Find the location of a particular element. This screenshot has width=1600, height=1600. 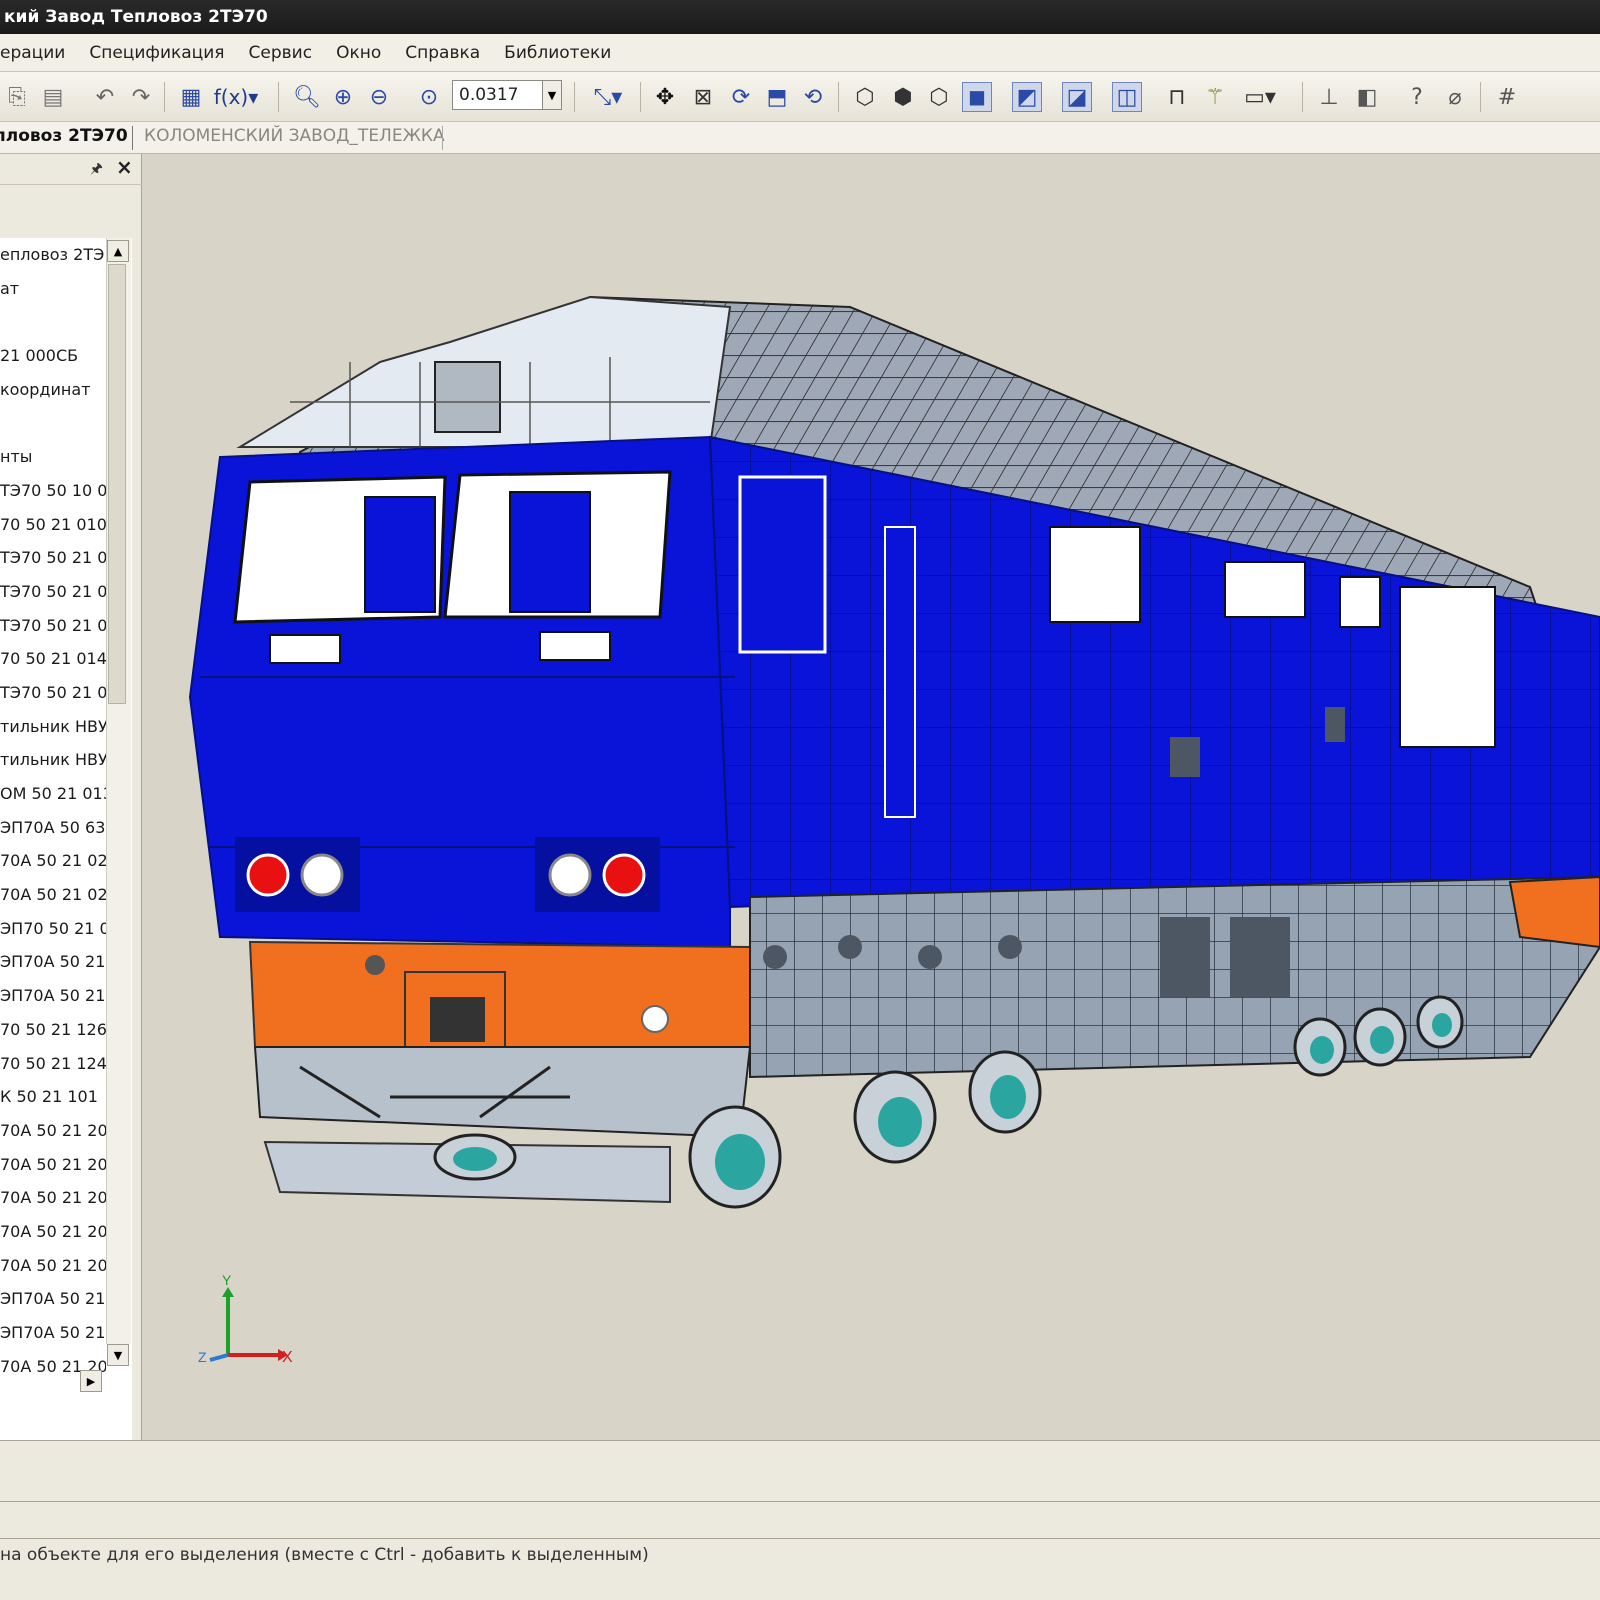

tree-item: епловоз 2ТЭ is located at coordinates (53, 255).